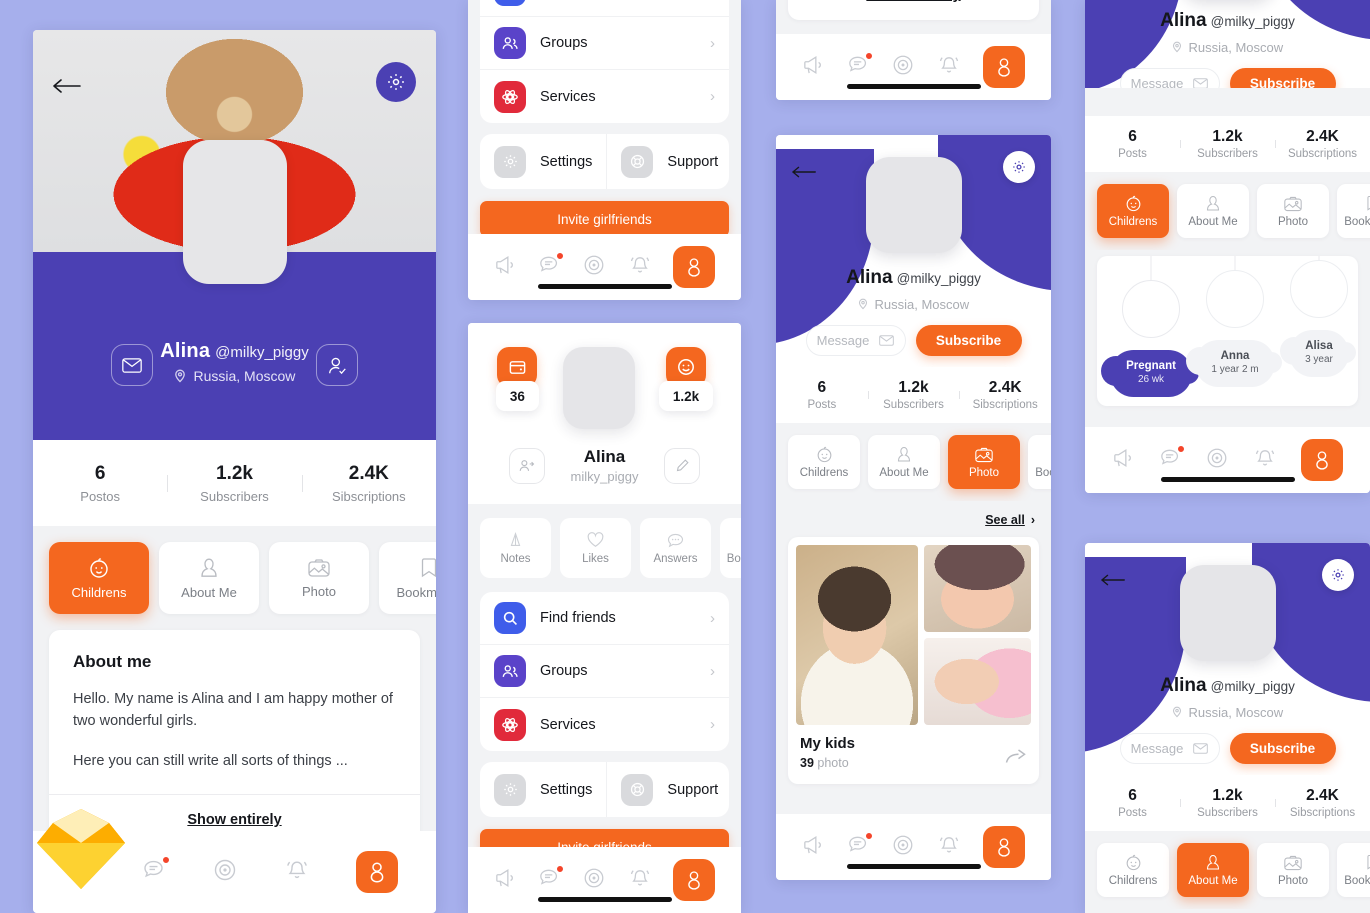 The image size is (1370, 913). I want to click on share-button, so click(1016, 758).